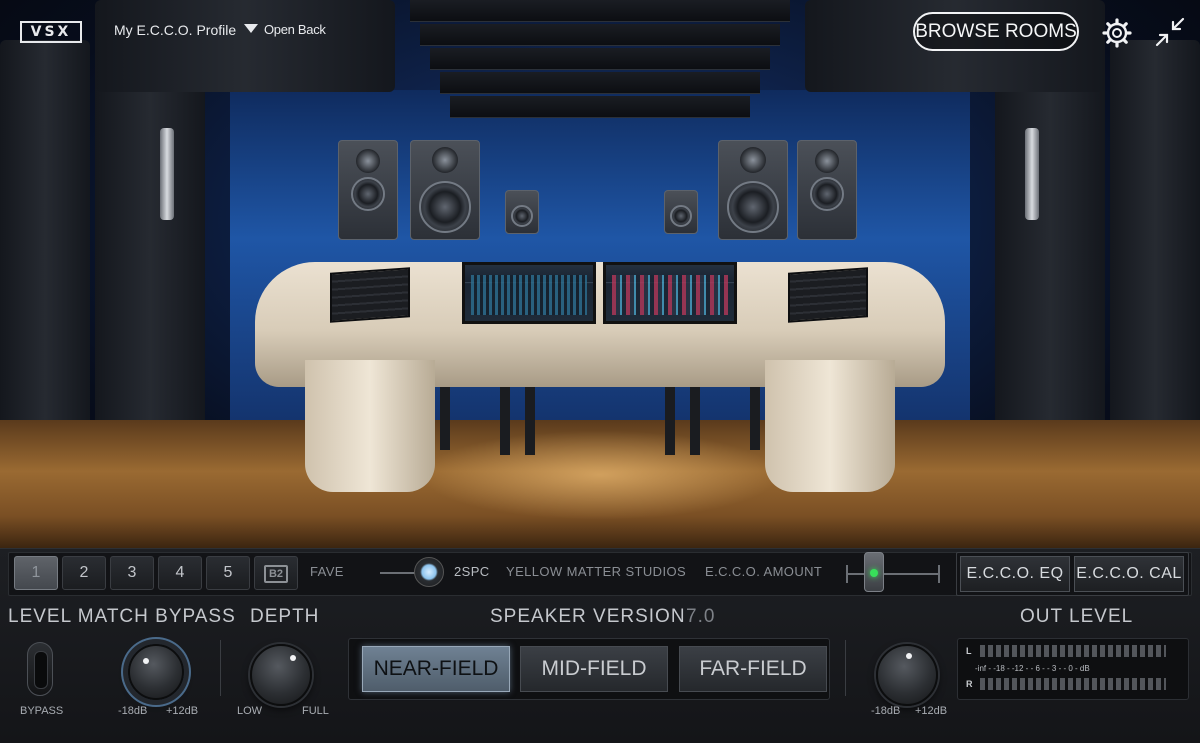 The image size is (1200, 743). I want to click on ecco-eq-button: E.C.C.O. EQ, so click(1015, 574).